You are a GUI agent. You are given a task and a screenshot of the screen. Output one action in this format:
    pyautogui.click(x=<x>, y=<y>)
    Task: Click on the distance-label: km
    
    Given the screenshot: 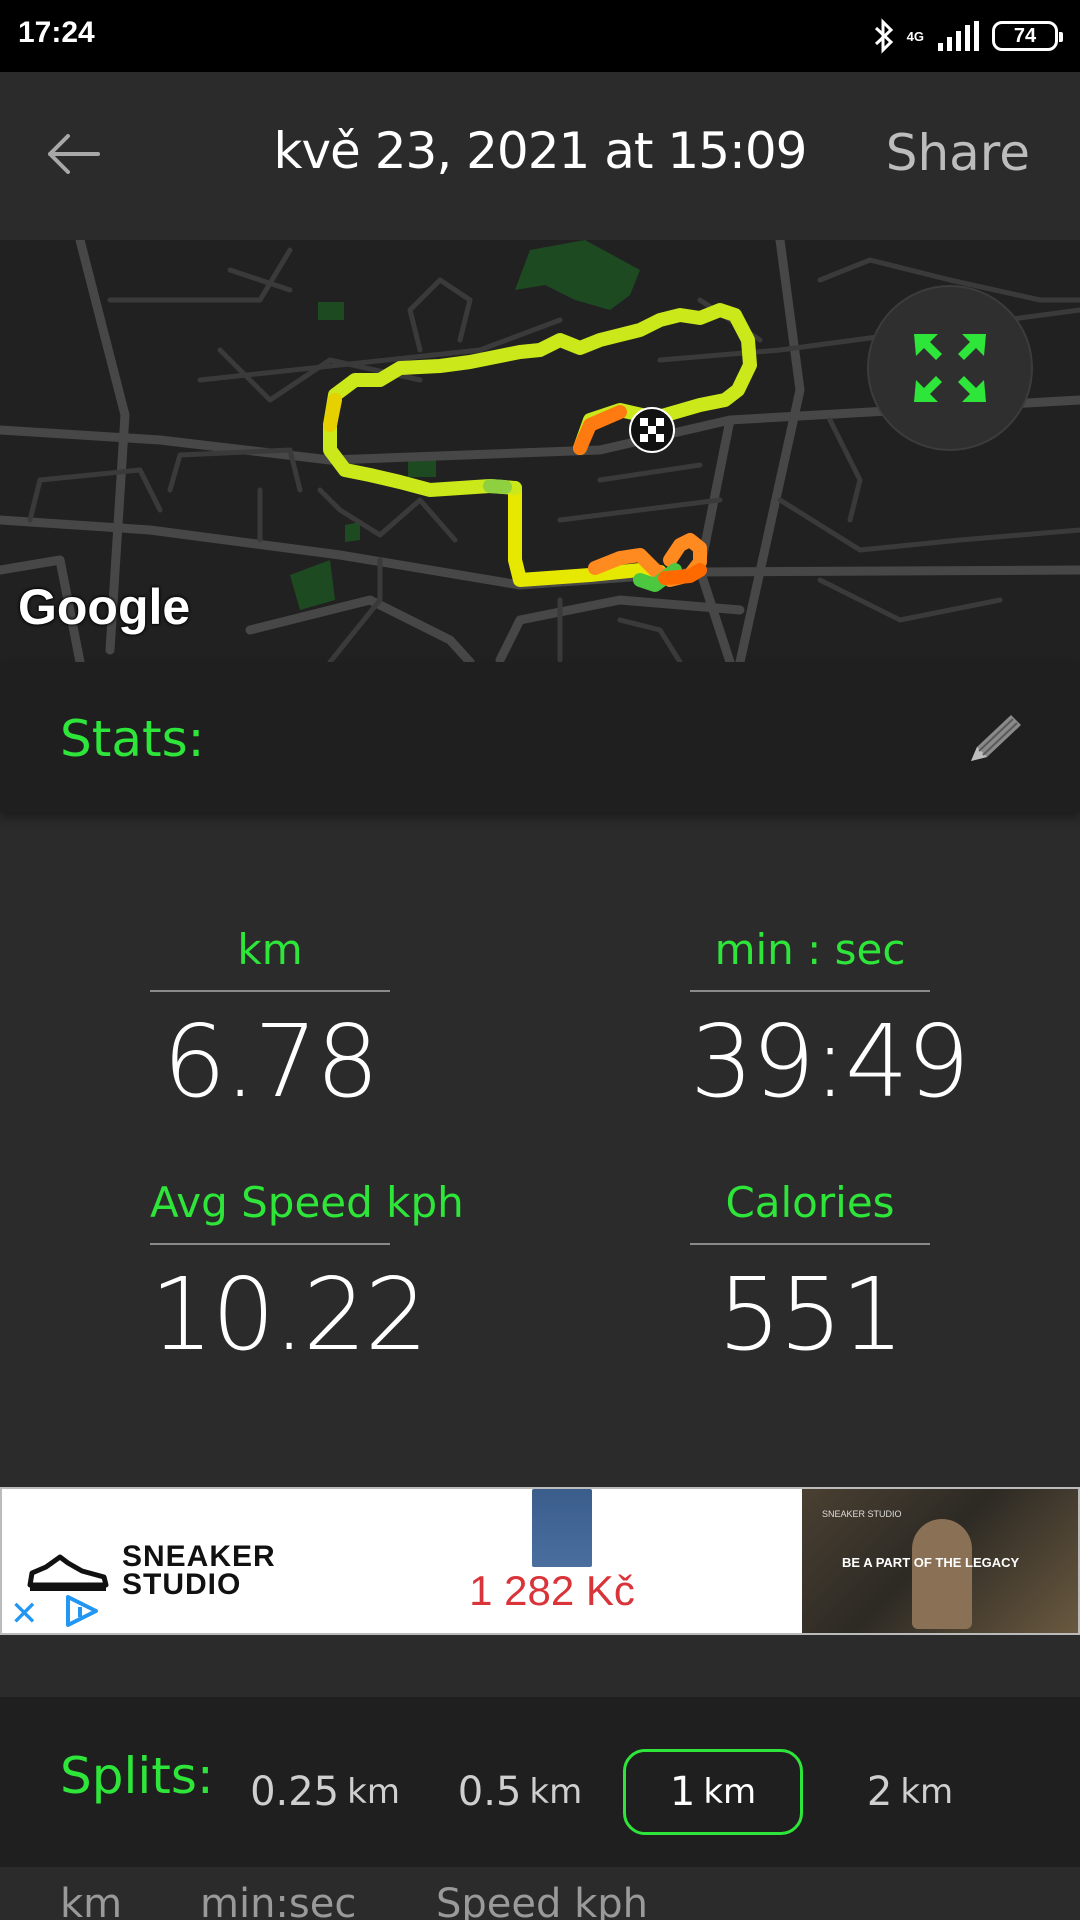 What is the action you would take?
    pyautogui.click(x=270, y=949)
    